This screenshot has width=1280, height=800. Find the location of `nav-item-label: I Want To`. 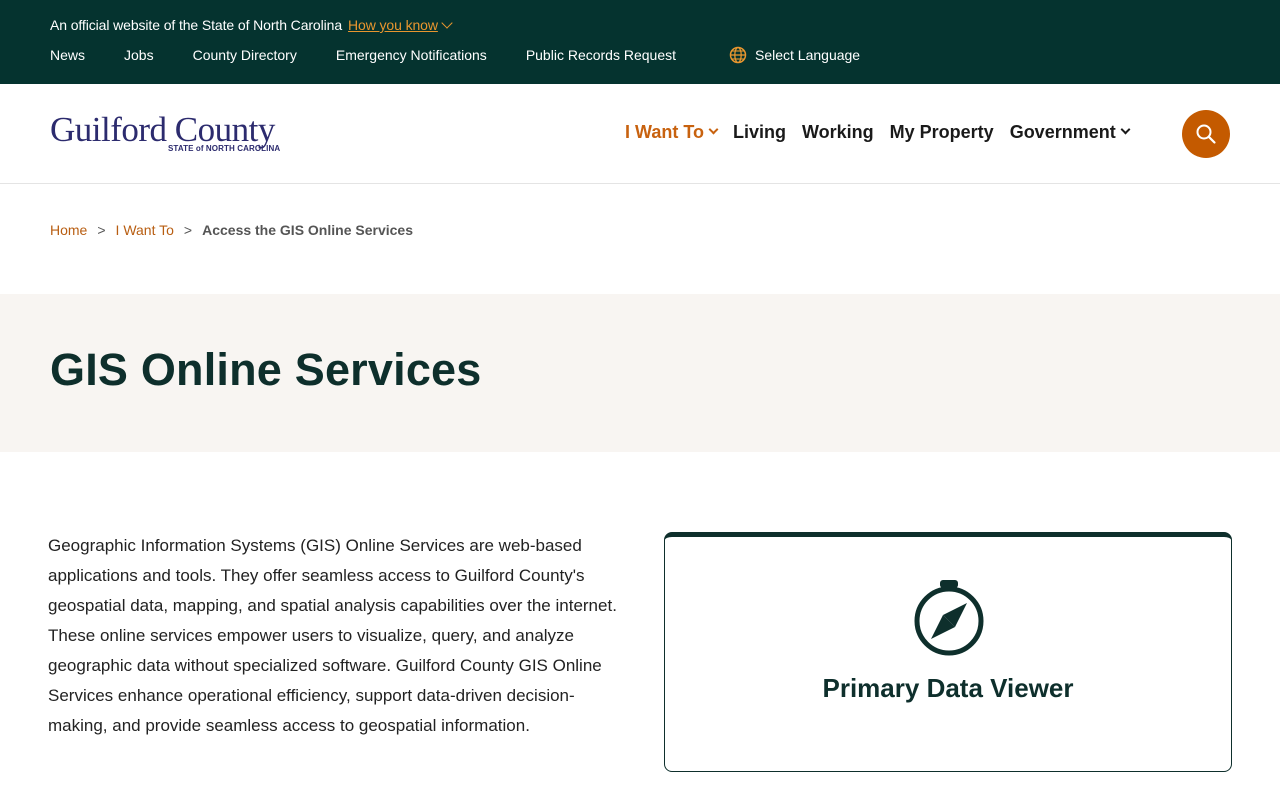

nav-item-label: I Want To is located at coordinates (664, 132).